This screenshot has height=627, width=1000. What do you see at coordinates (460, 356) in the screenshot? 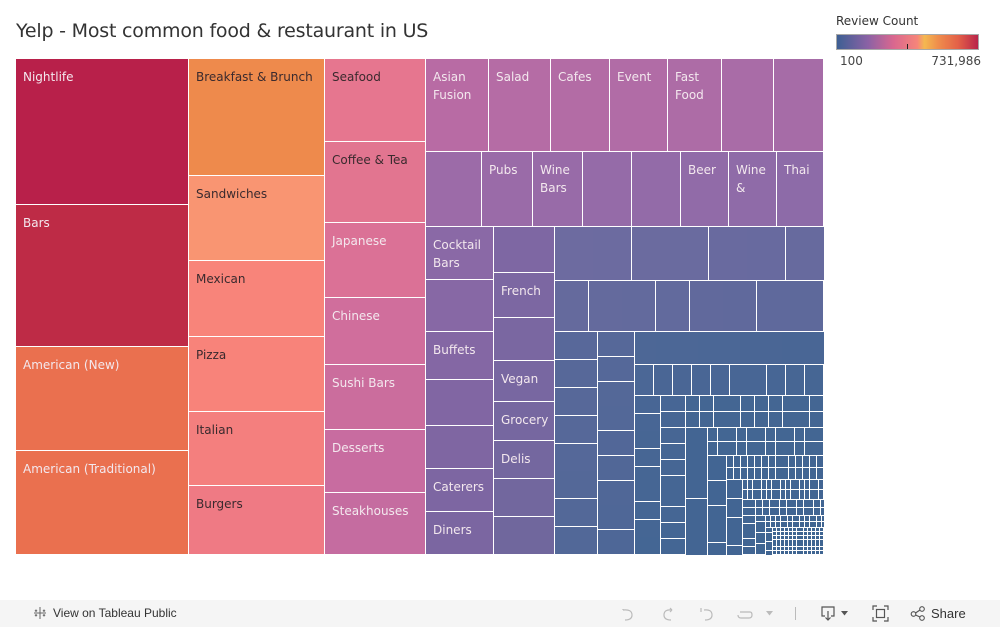
I see `treemap-tile-buffets: Buffets` at bounding box center [460, 356].